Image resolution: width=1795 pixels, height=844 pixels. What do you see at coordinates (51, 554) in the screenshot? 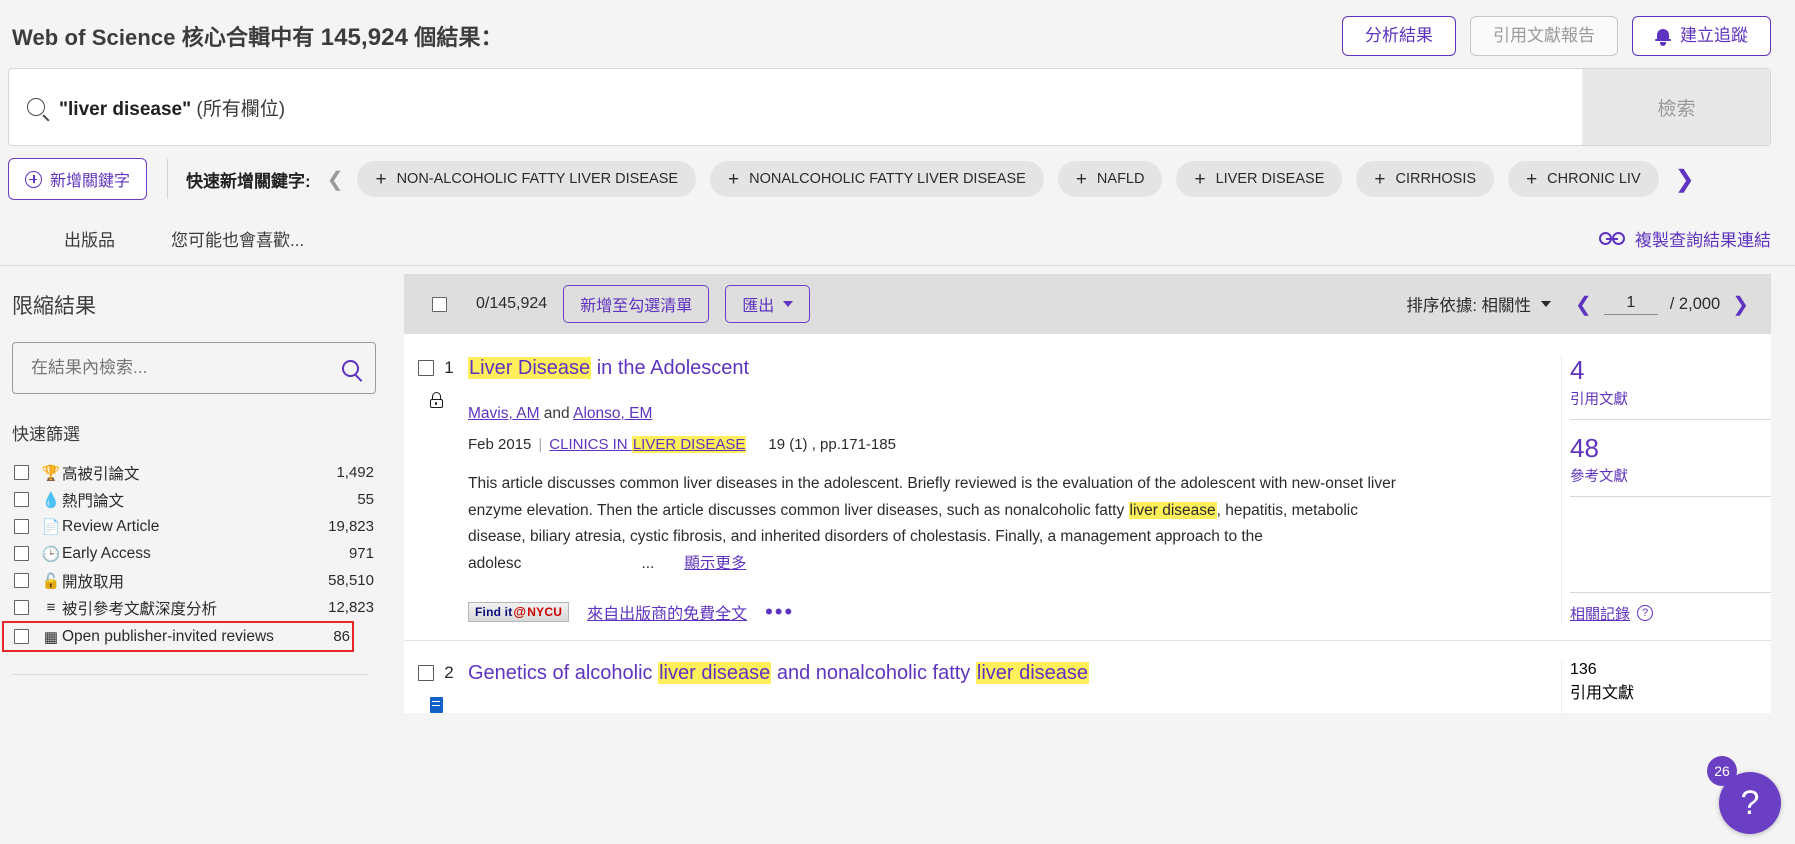
I see `clock-icon: 🕒` at bounding box center [51, 554].